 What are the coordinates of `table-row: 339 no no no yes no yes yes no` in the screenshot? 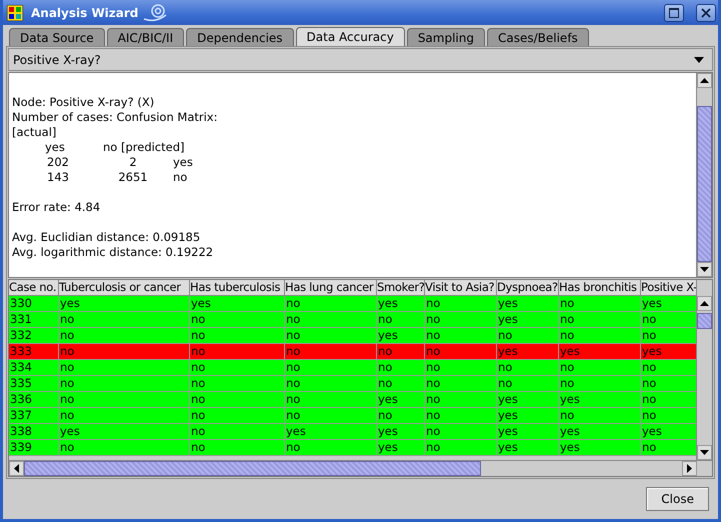 It's located at (352, 448).